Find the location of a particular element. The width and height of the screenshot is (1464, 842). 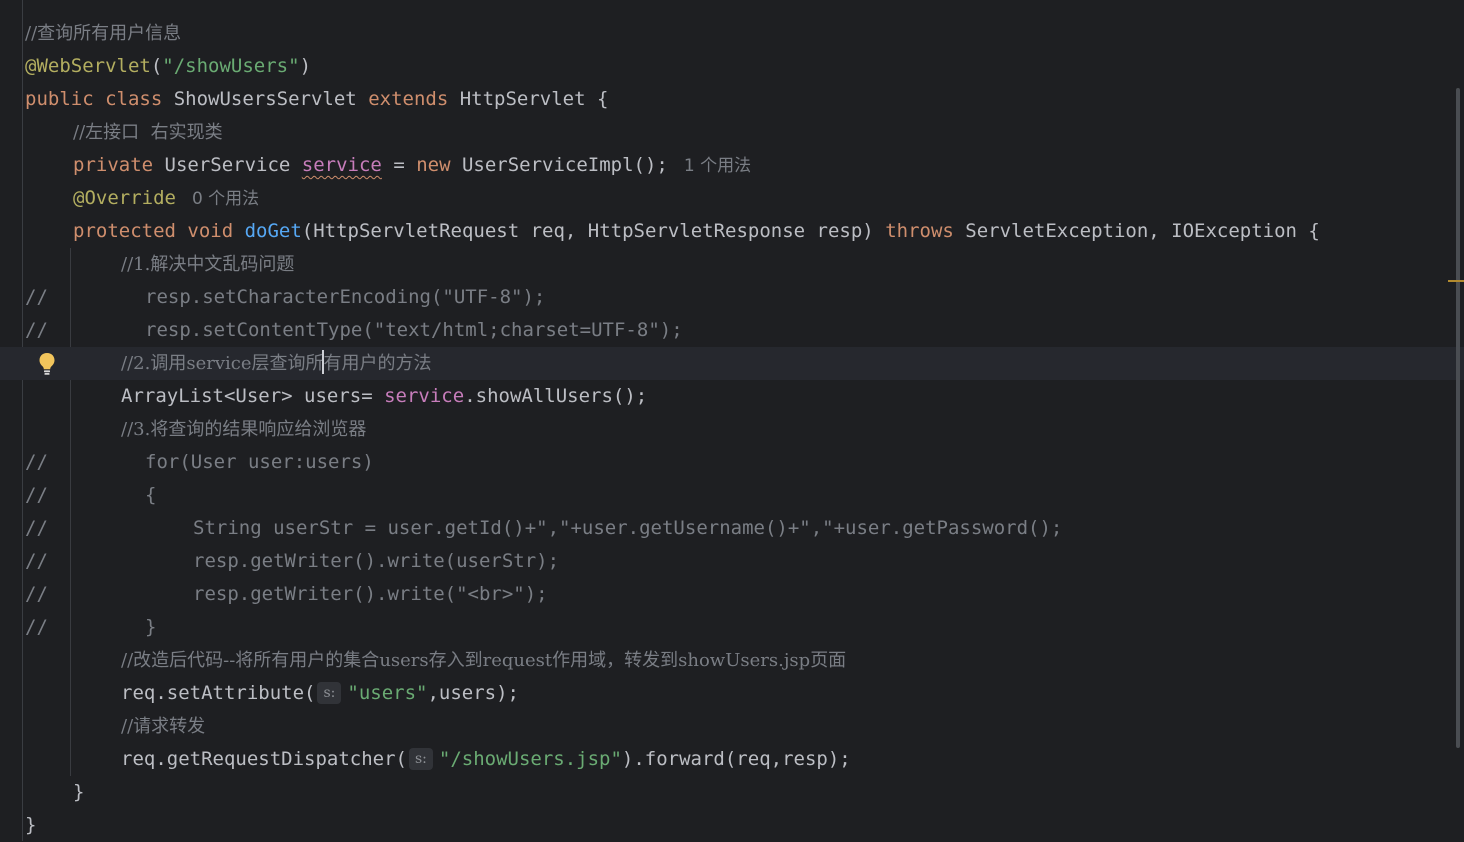

code-line: //请求转发 is located at coordinates (732, 726).